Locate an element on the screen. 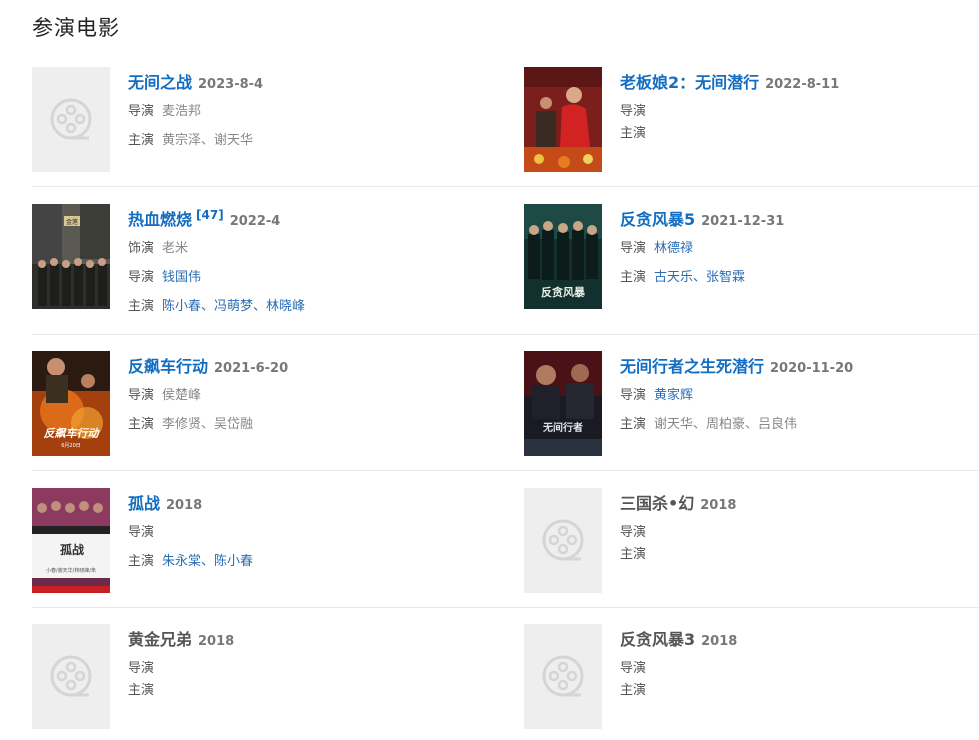 This screenshot has width=979, height=740. film-meta-row: 饰演 老米 is located at coordinates (158, 246).